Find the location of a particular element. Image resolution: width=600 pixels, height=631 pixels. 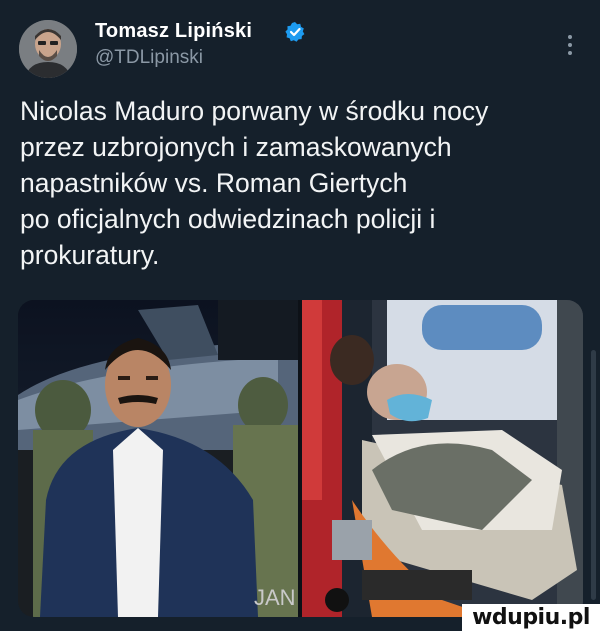

tweet-text-line: Nicolas Maduro porwany w środku nocy is located at coordinates (254, 111).